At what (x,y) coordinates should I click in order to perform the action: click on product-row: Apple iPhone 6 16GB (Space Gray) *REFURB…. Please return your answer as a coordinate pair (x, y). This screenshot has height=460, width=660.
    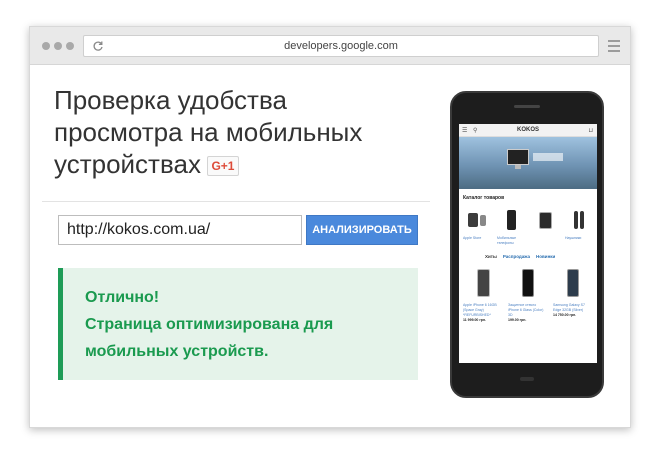
    Looking at the image, I should click on (528, 293).